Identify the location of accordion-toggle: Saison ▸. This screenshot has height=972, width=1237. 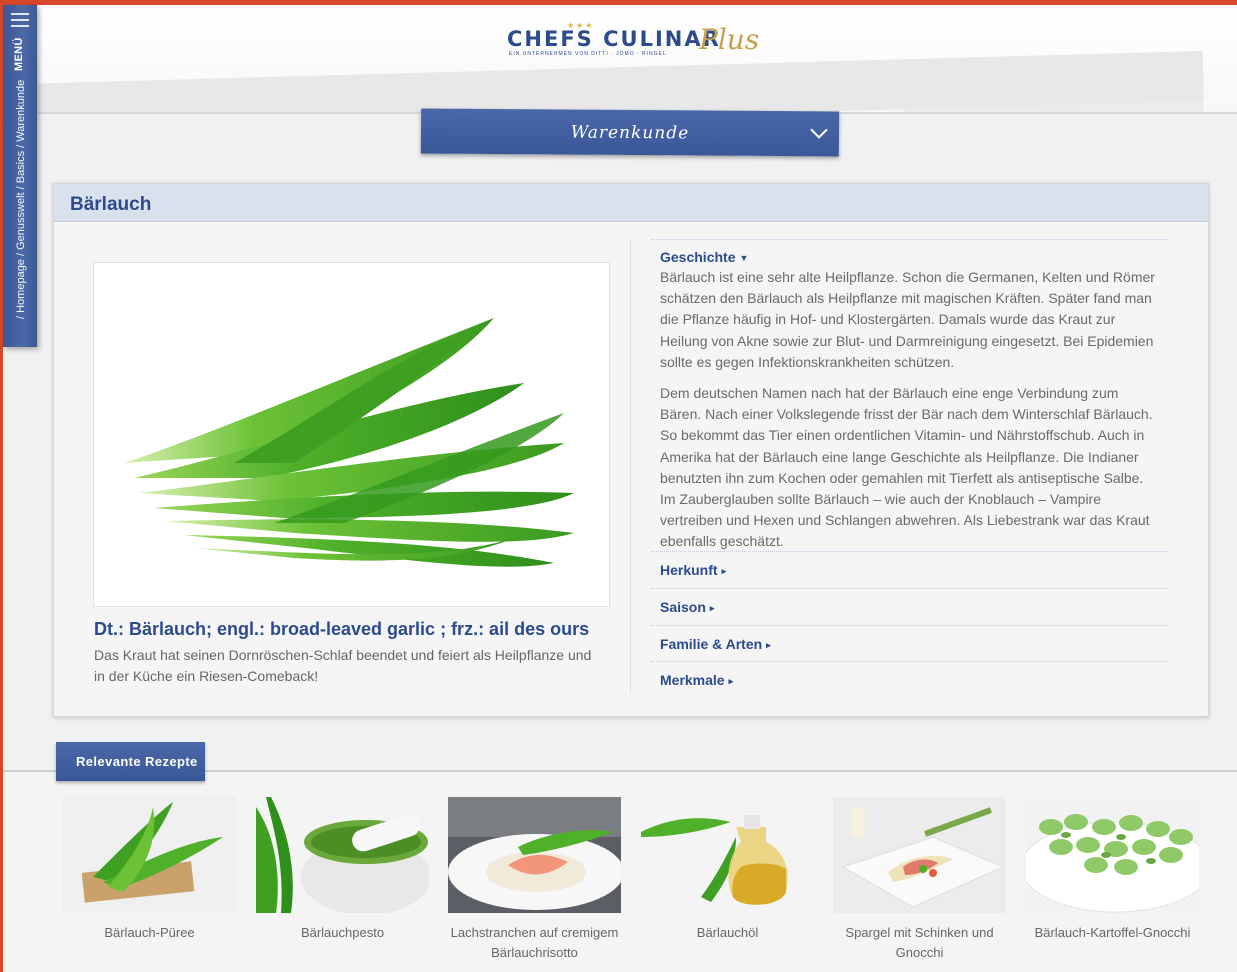
(687, 607).